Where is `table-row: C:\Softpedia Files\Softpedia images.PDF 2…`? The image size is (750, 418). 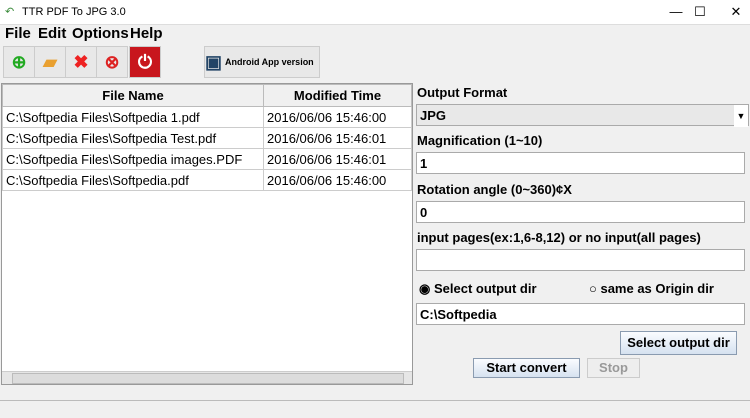 table-row: C:\Softpedia Files\Softpedia images.PDF 2… is located at coordinates (207, 159).